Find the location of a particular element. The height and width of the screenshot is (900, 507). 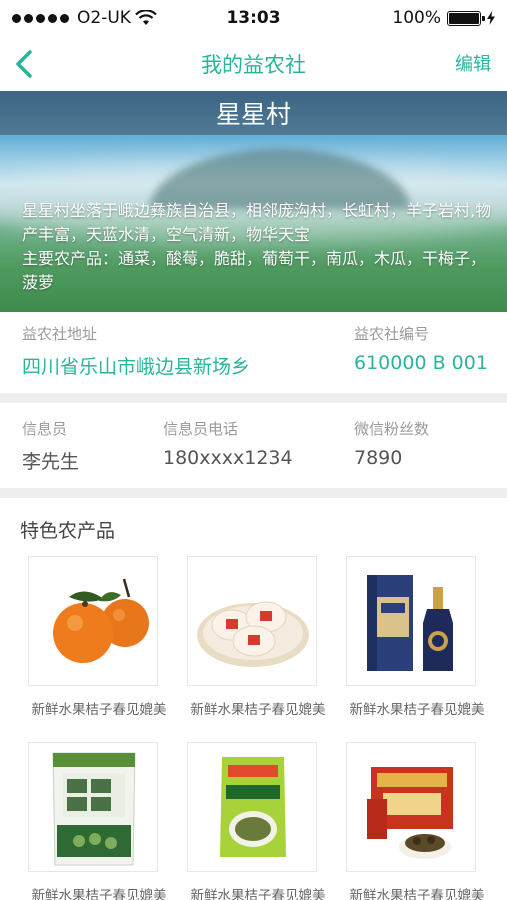

page-title: 我的益农社 is located at coordinates (253, 65).